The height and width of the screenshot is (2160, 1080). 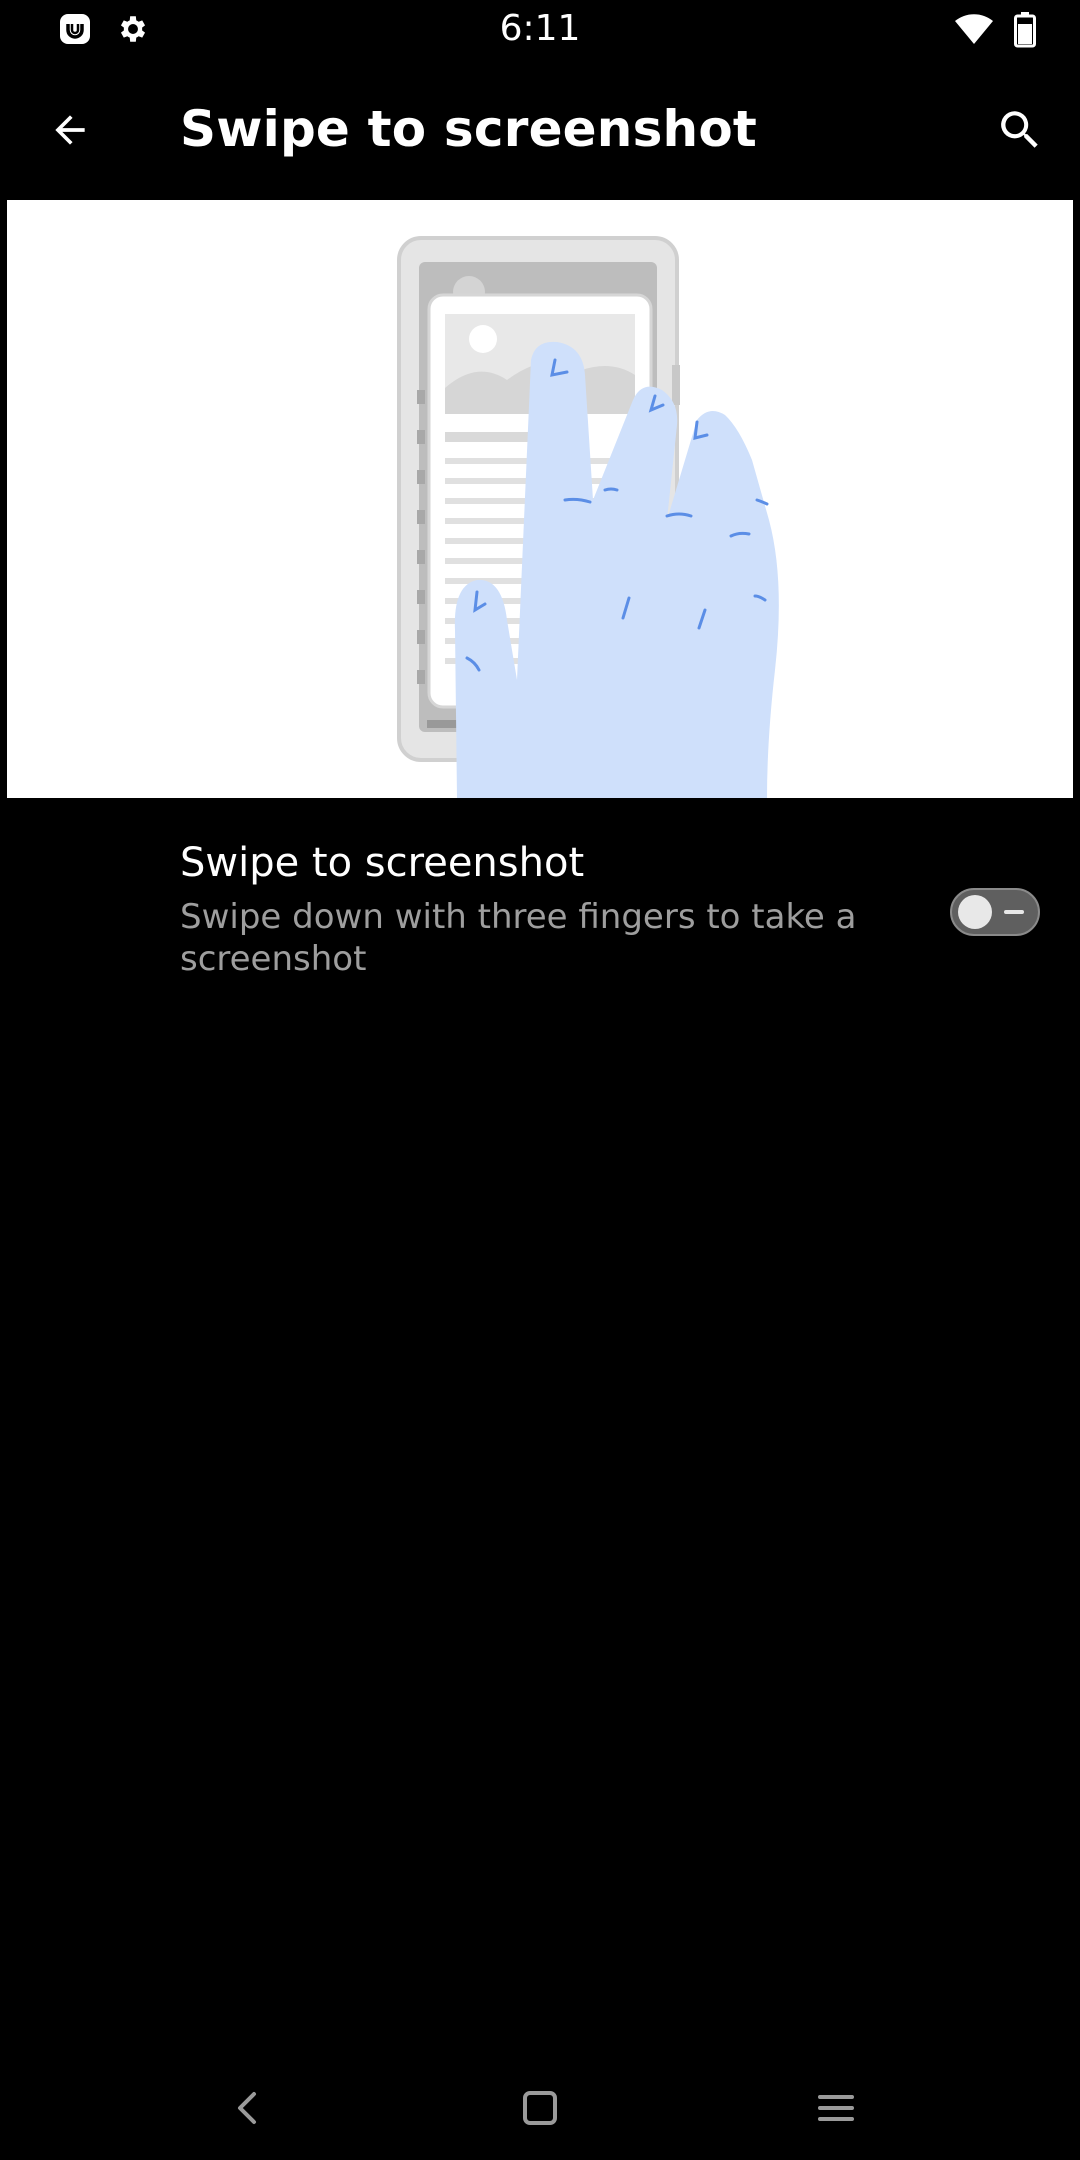 I want to click on navigation-bar, so click(x=540, y=2110).